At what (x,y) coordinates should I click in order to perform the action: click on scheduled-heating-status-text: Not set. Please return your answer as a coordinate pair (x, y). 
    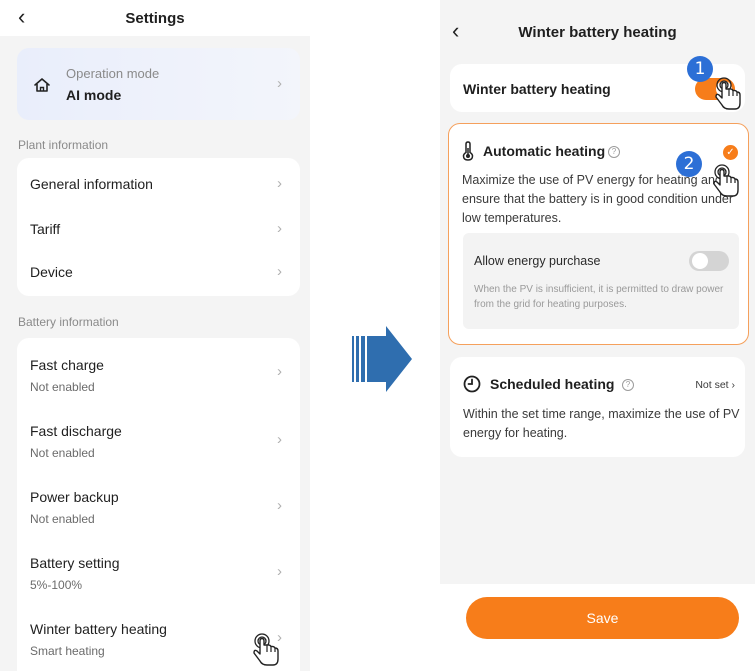
    Looking at the image, I should click on (712, 385).